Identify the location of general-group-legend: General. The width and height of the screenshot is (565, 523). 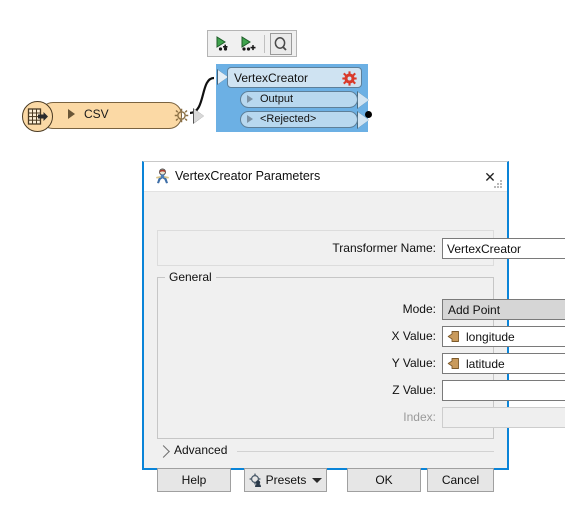
(190, 277).